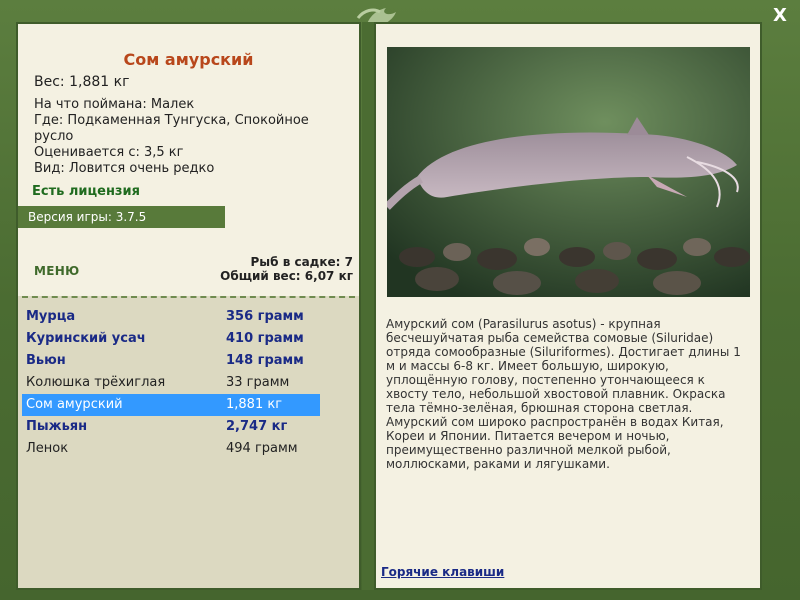 This screenshot has height=600, width=800. What do you see at coordinates (57, 426) in the screenshot?
I see `catch-fish-name: Пыжьян` at bounding box center [57, 426].